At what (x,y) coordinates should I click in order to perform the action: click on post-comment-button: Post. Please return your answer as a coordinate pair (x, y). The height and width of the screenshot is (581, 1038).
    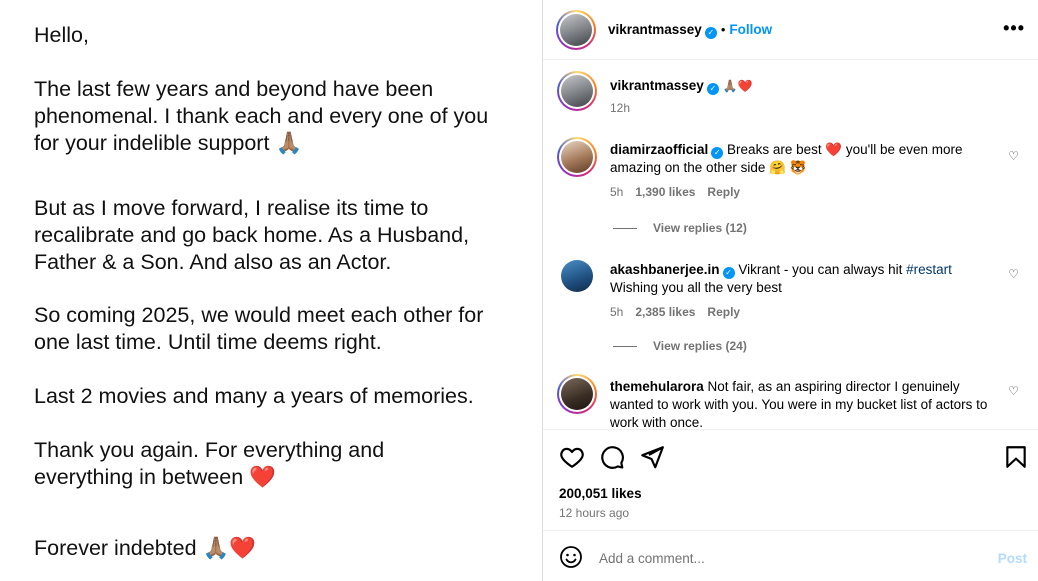
    Looking at the image, I should click on (1012, 558).